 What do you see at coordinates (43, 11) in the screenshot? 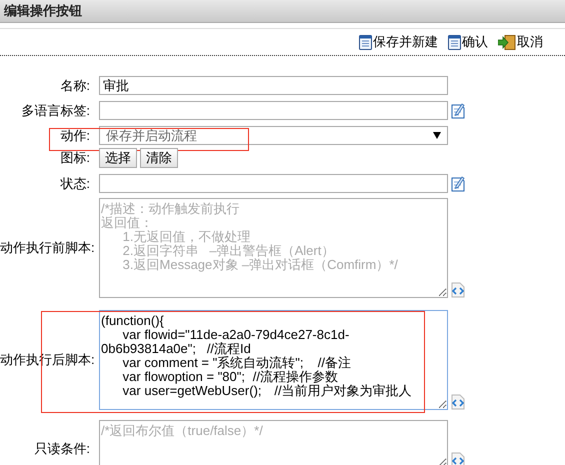
I see `window-title: 编辑操作按钮` at bounding box center [43, 11].